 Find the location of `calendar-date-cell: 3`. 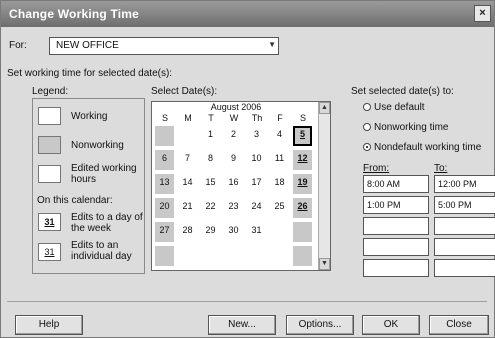

calendar-date-cell: 3 is located at coordinates (256, 136).